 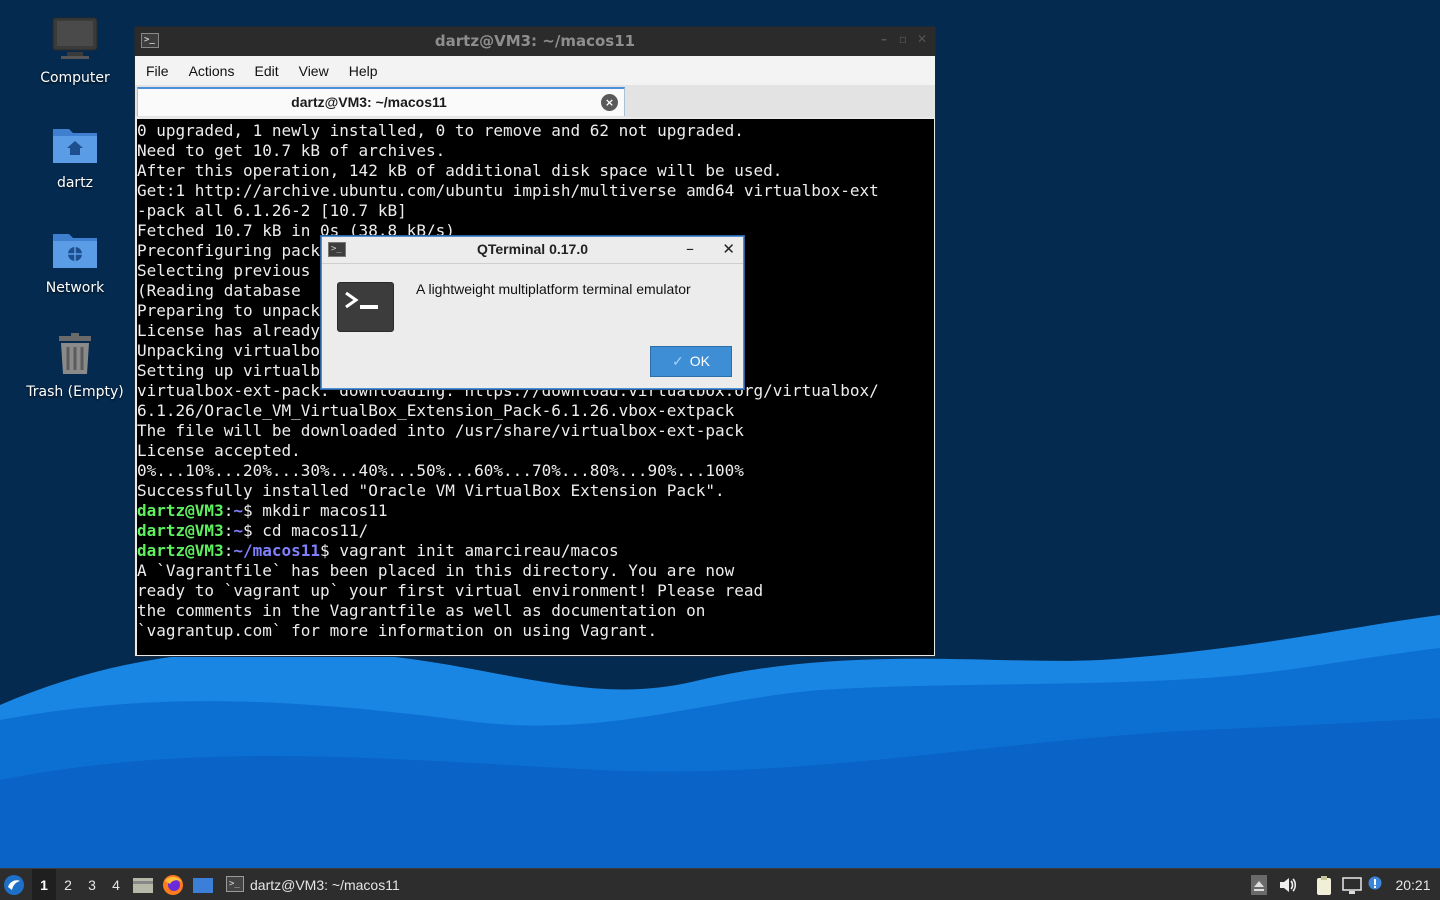 I want to click on output-line: Need to get 10.7 kB of archives., so click(x=291, y=150).